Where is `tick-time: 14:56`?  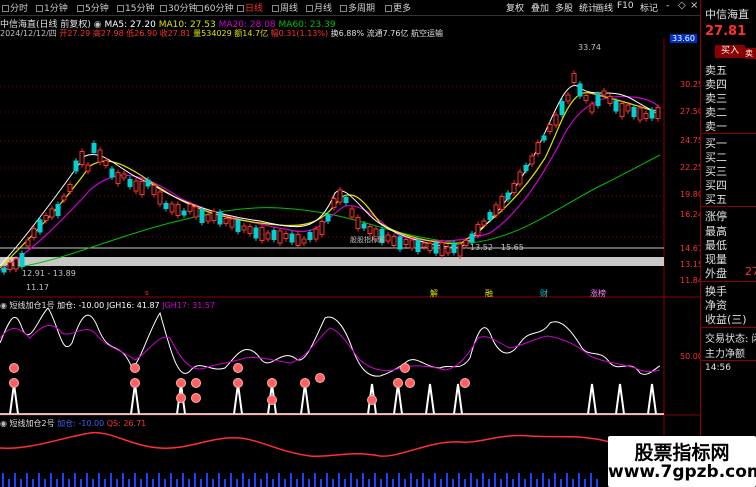
tick-time: 14:56 is located at coordinates (718, 368).